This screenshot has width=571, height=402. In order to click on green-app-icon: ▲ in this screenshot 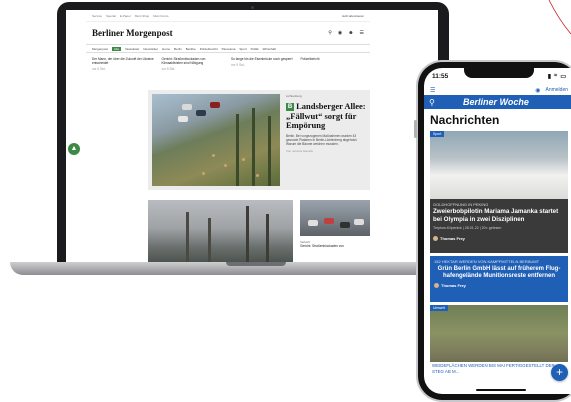, I will do `click(74, 149)`.